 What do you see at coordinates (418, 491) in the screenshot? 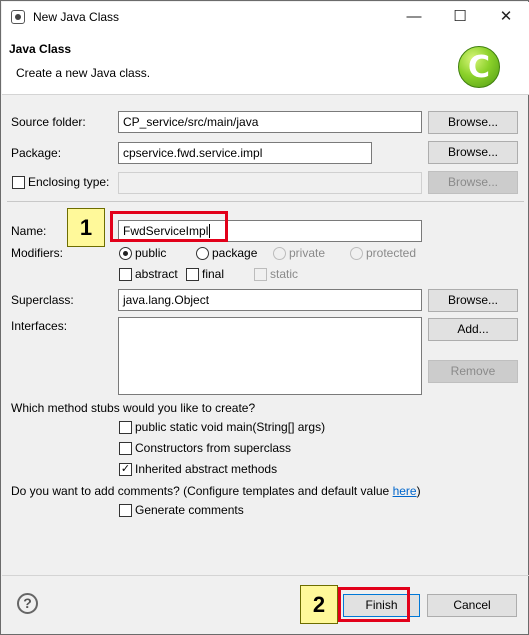
I see `comments-question-end: )` at bounding box center [418, 491].